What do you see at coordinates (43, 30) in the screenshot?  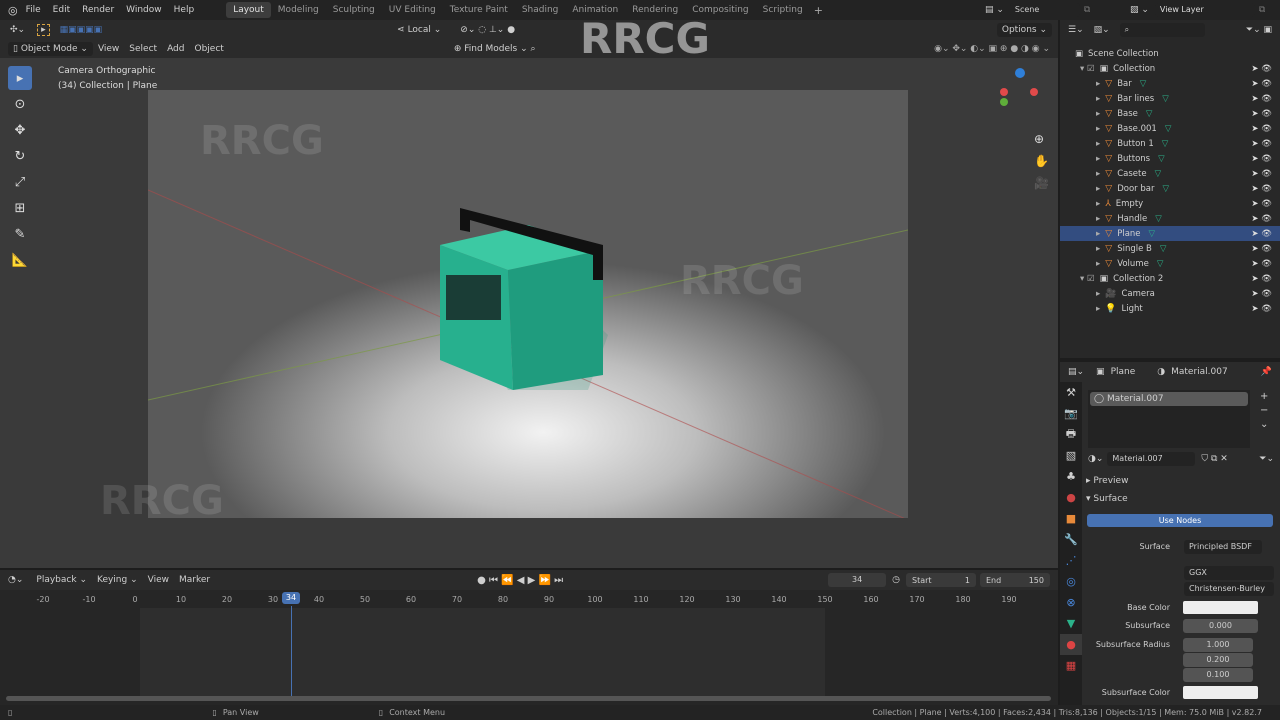 I see `select-tool-icon: ▸` at bounding box center [43, 30].